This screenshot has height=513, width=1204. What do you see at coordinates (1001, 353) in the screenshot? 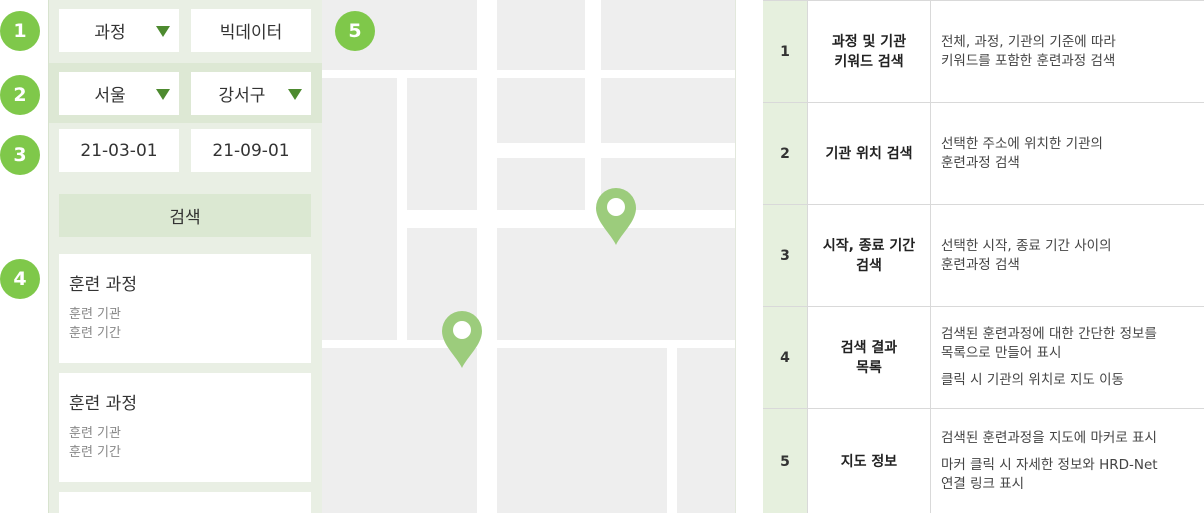
I see `description-line: 목록으로 만들어 표시` at bounding box center [1001, 353].